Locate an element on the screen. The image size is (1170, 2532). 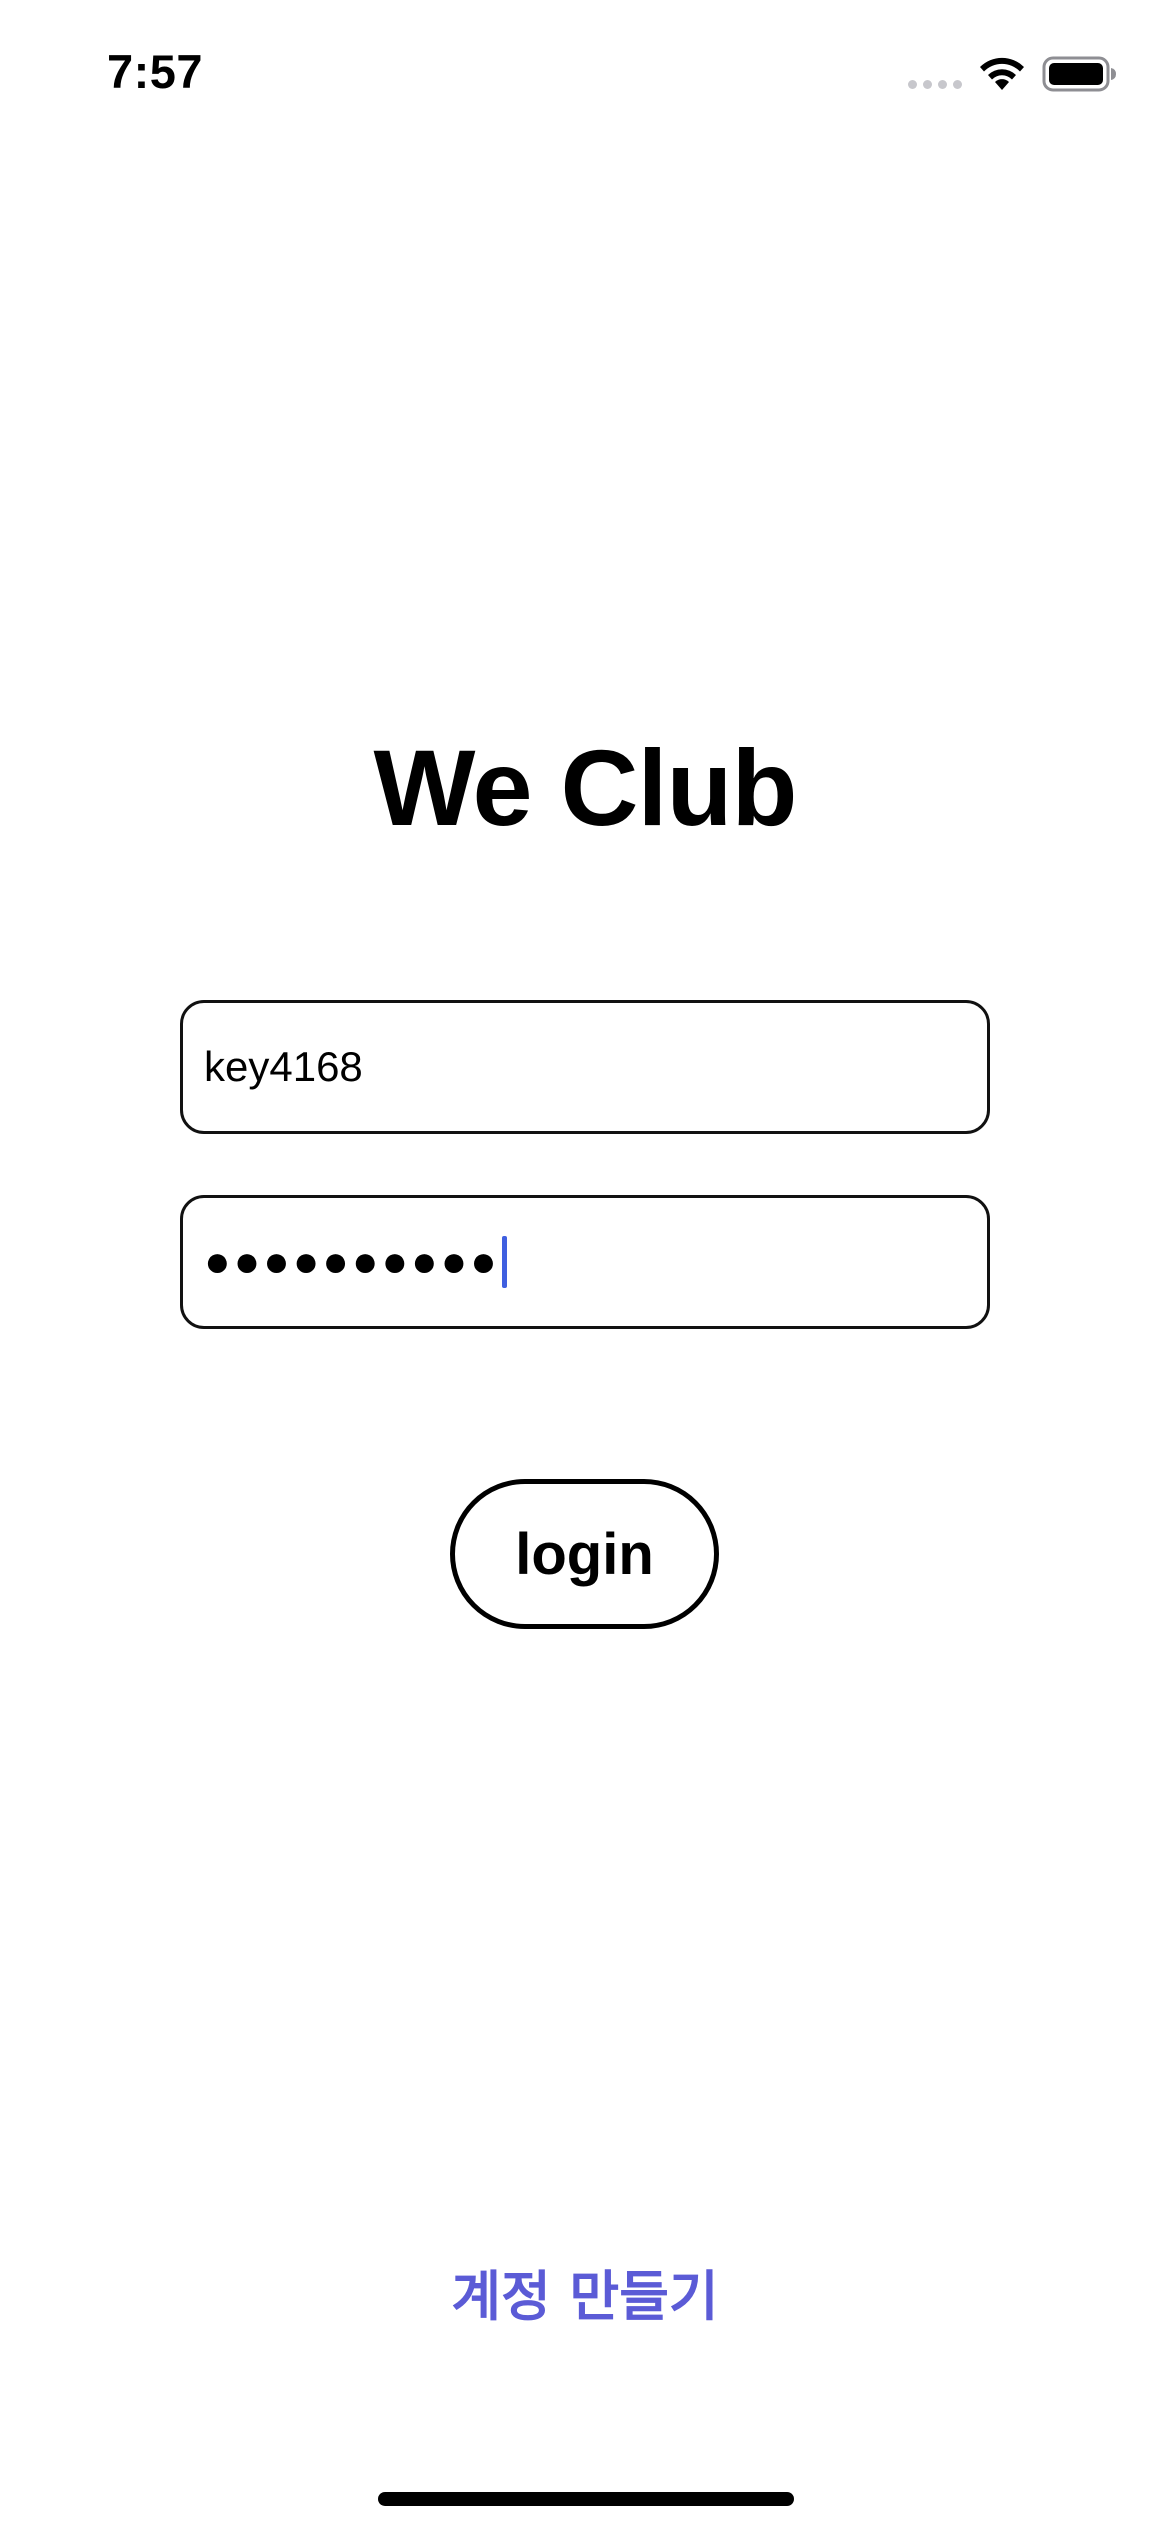
wifi-icon is located at coordinates (1002, 73).